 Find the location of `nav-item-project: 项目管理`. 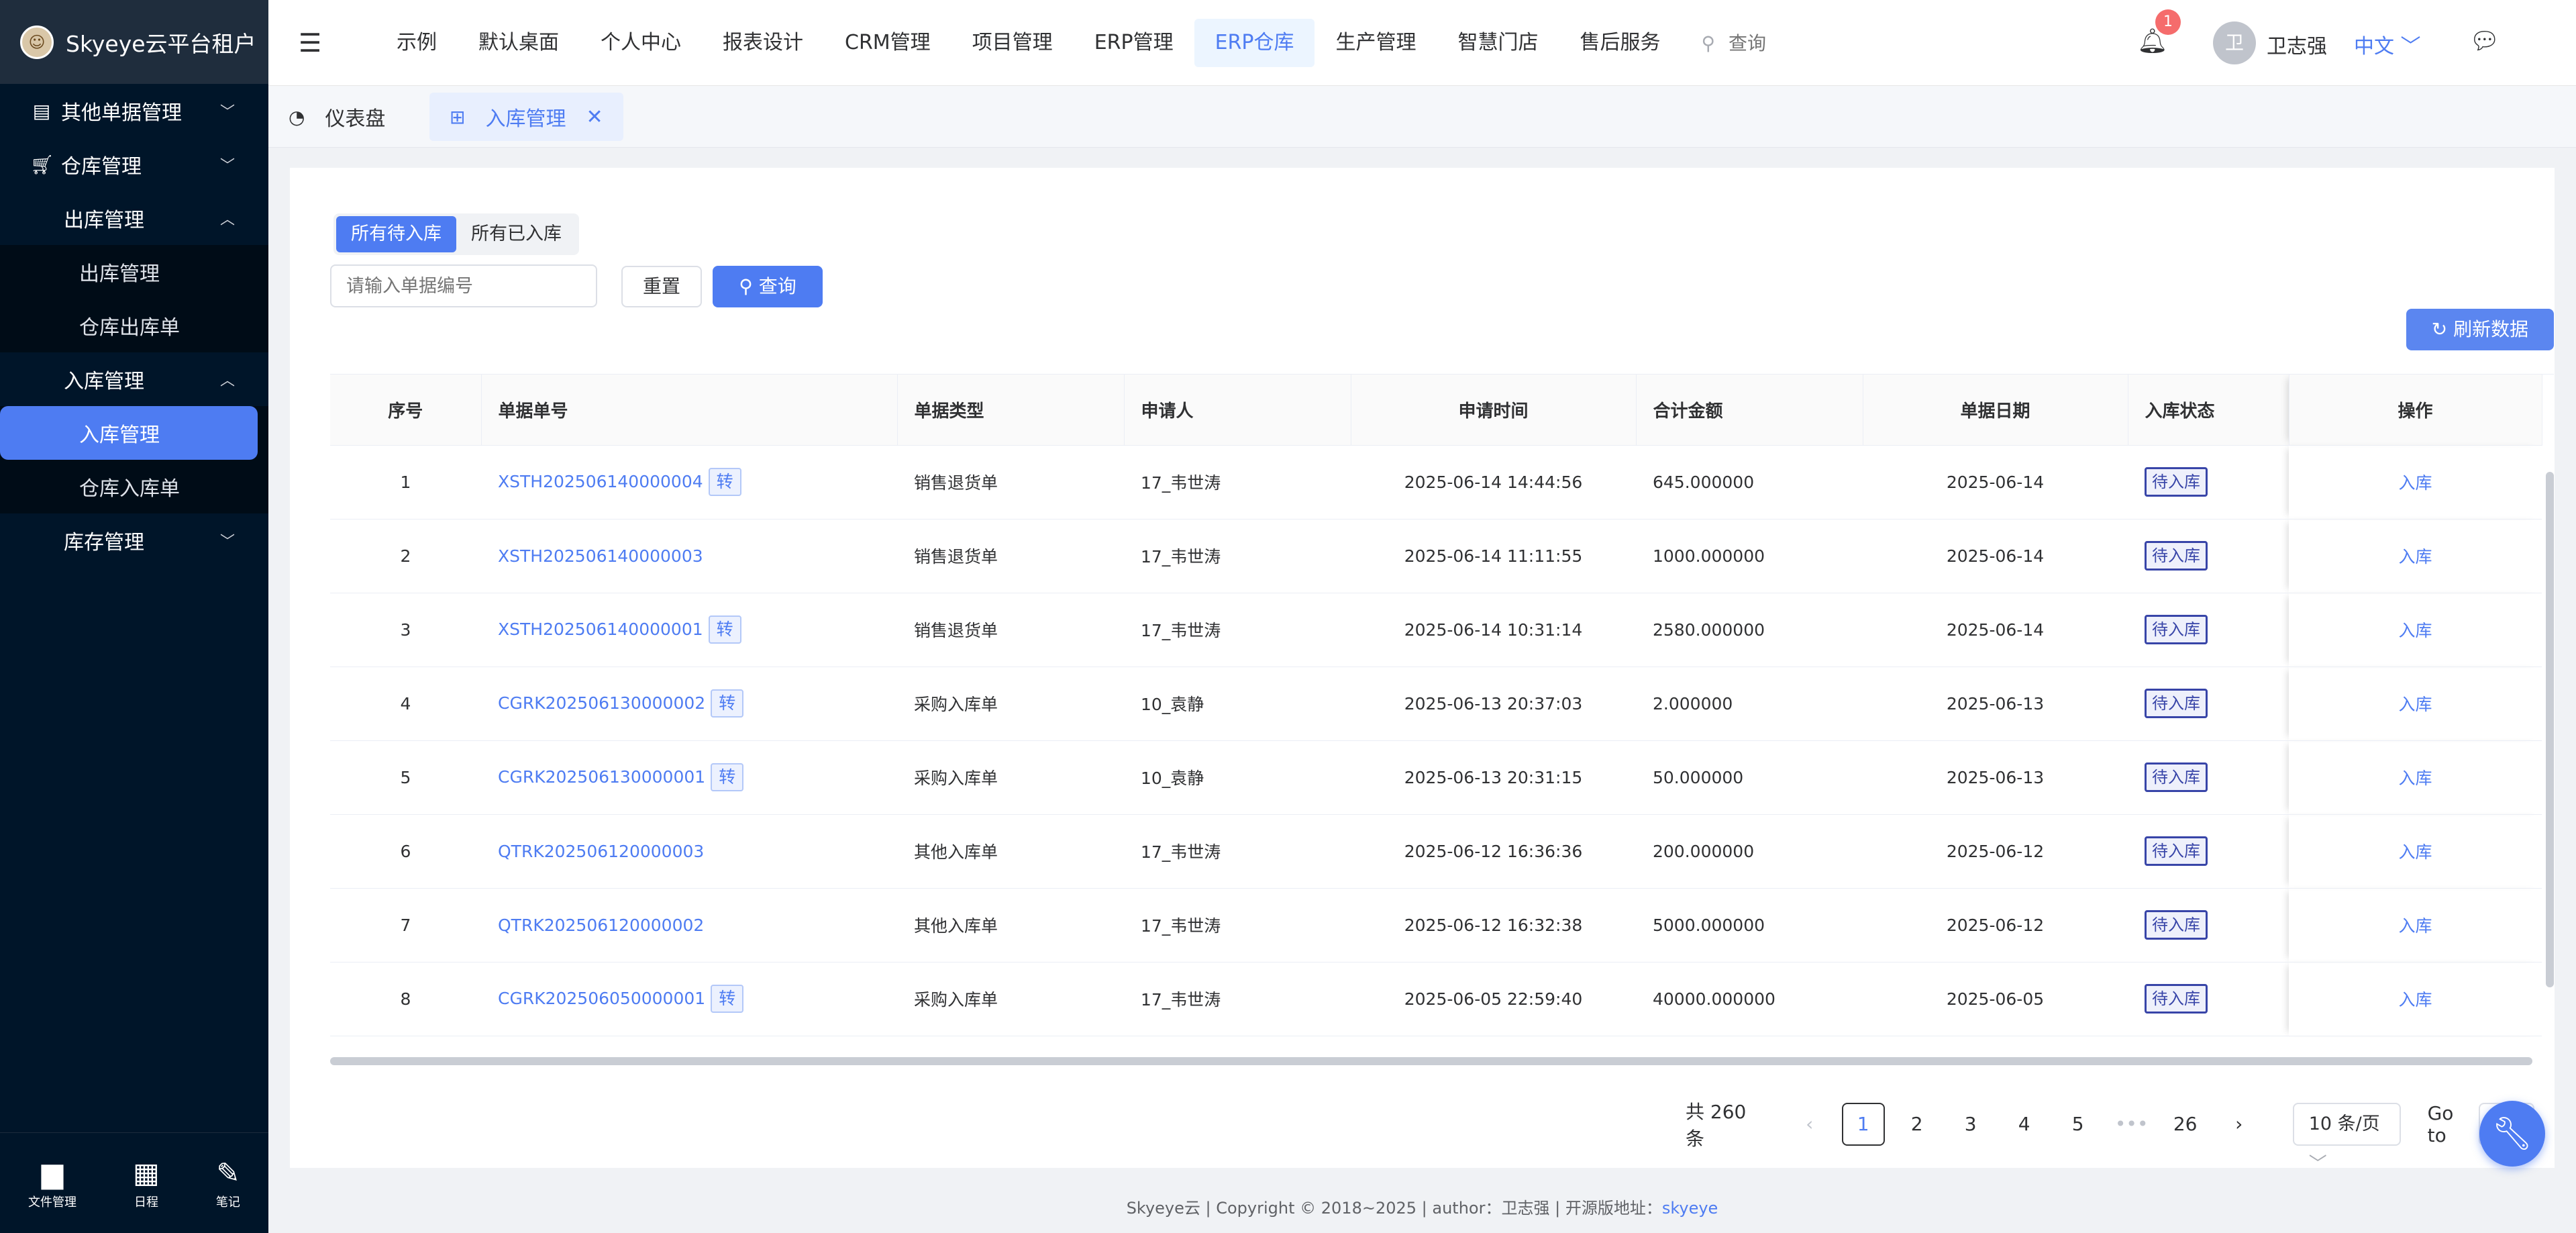

nav-item-project: 项目管理 is located at coordinates (1012, 43).